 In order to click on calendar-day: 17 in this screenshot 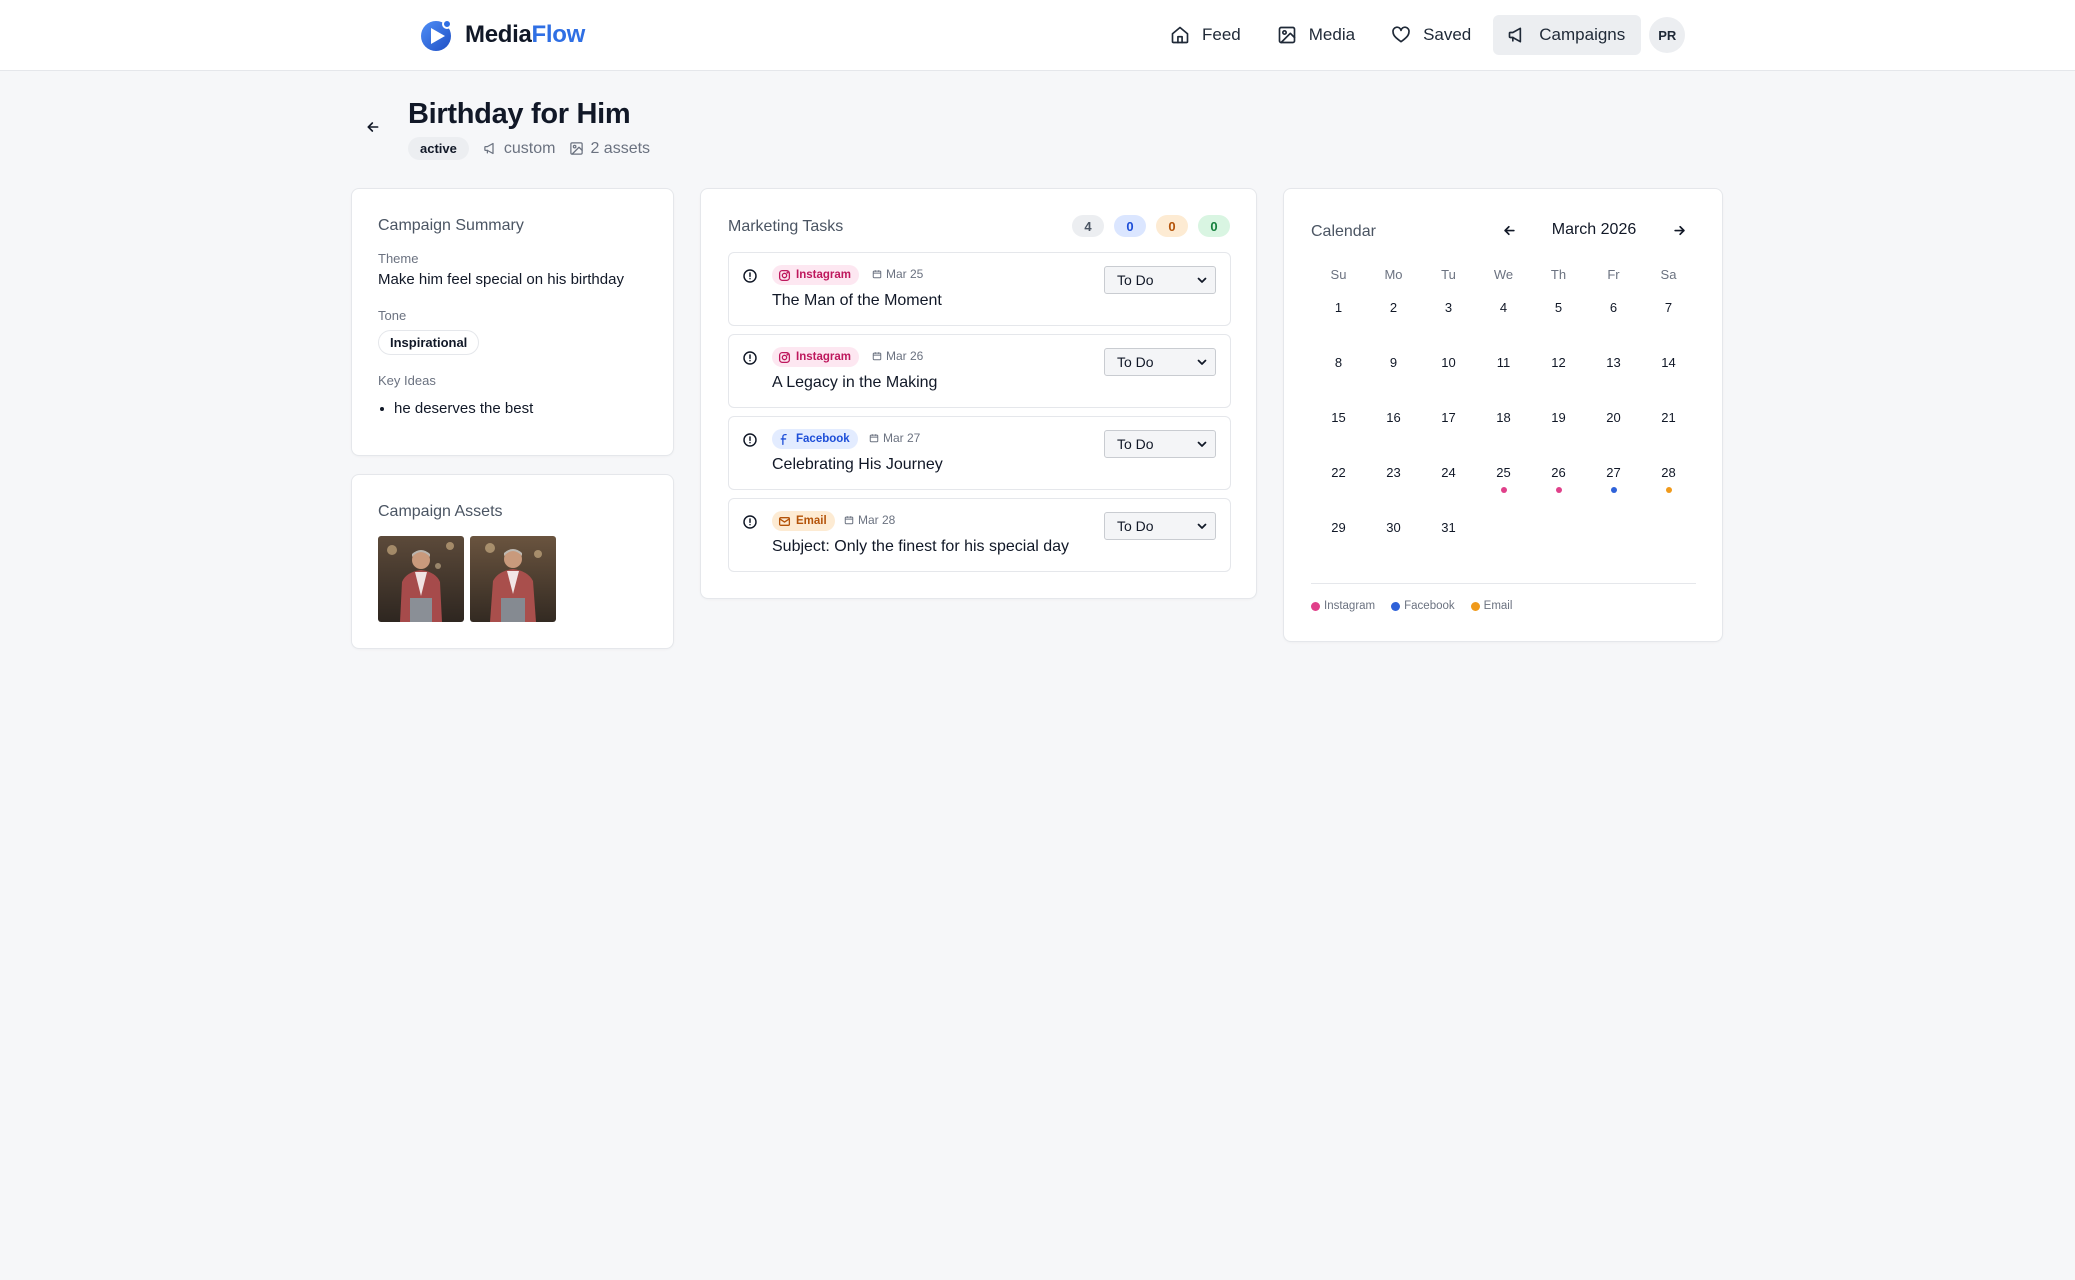, I will do `click(1448, 426)`.